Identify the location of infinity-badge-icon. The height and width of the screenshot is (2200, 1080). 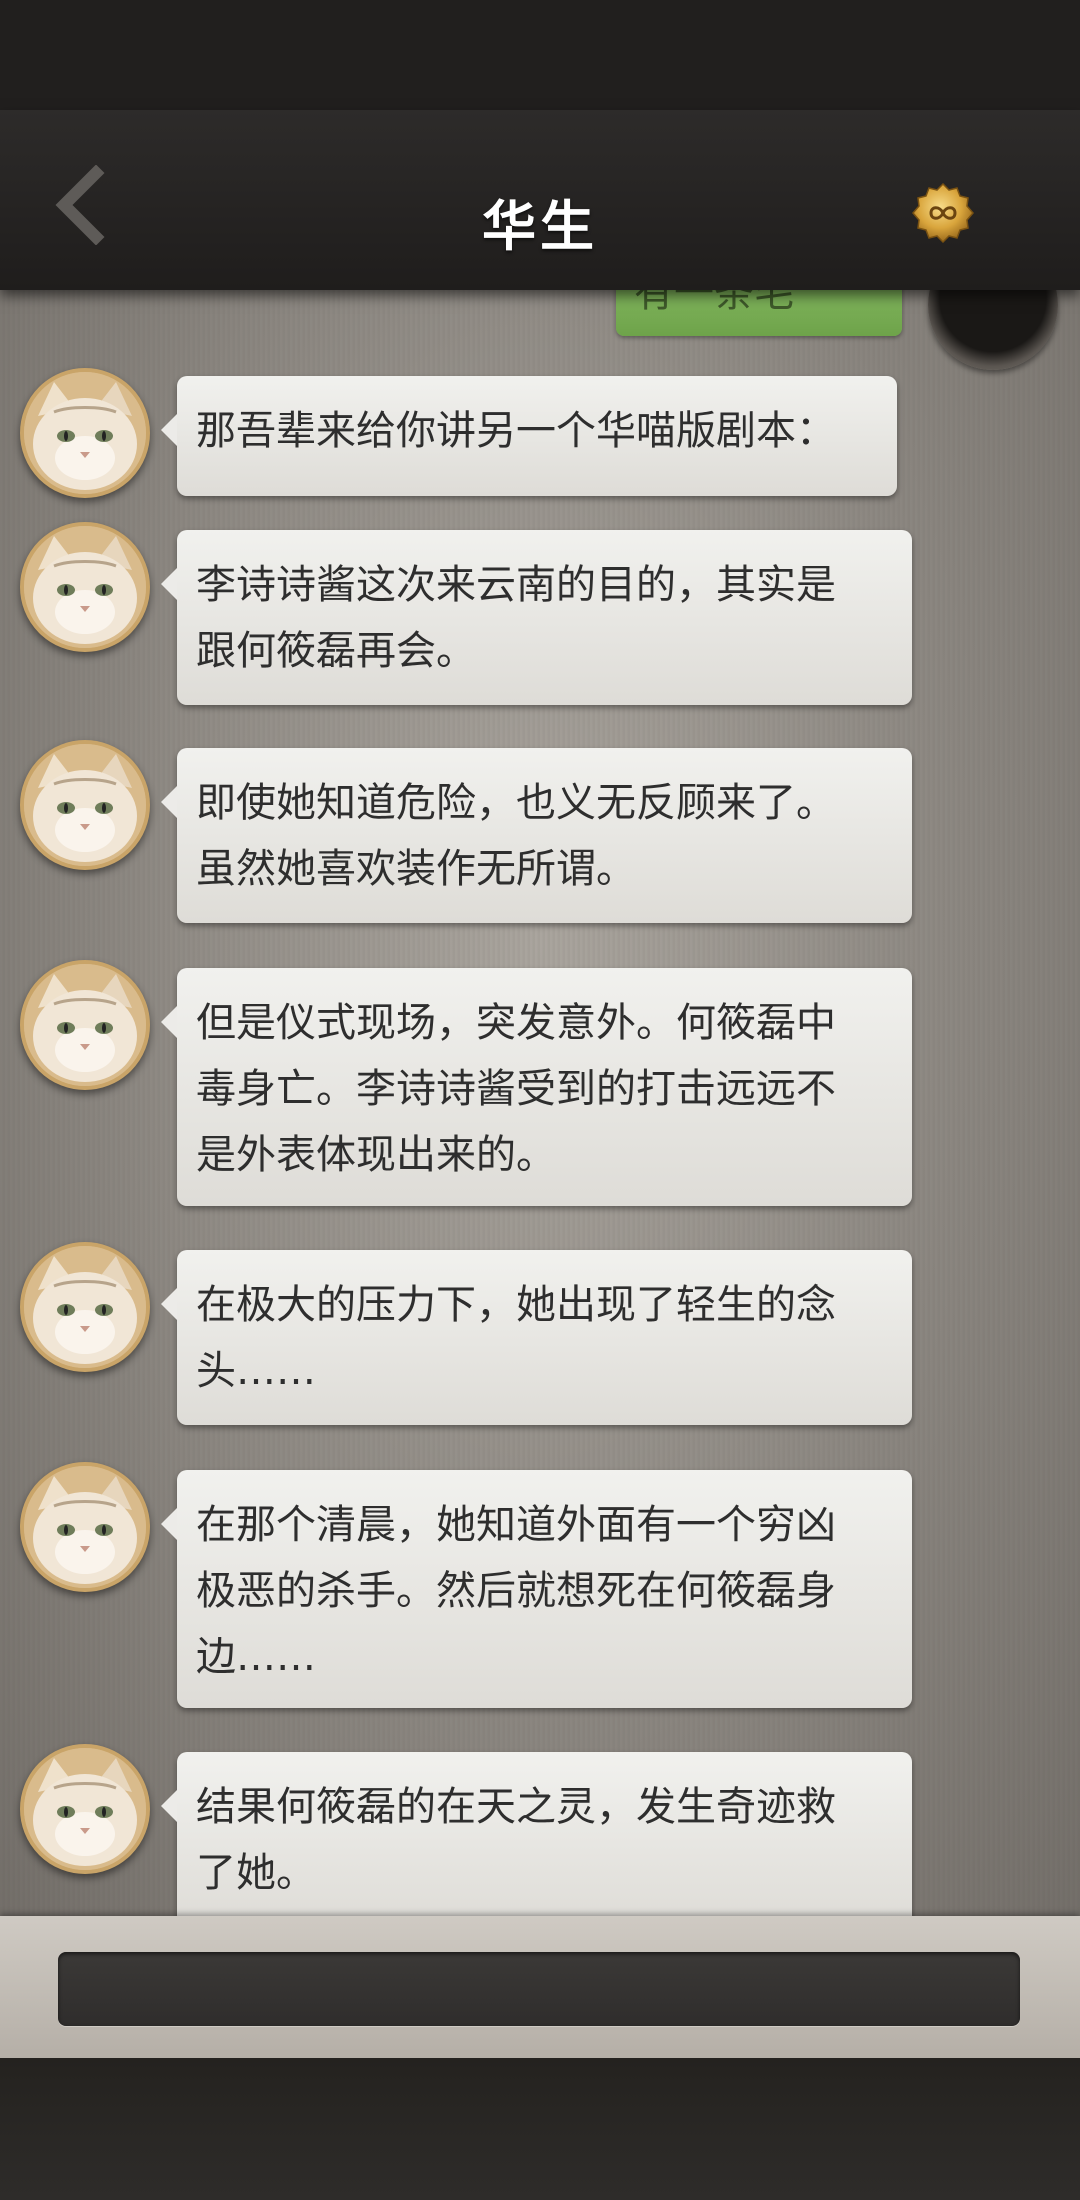
(943, 213).